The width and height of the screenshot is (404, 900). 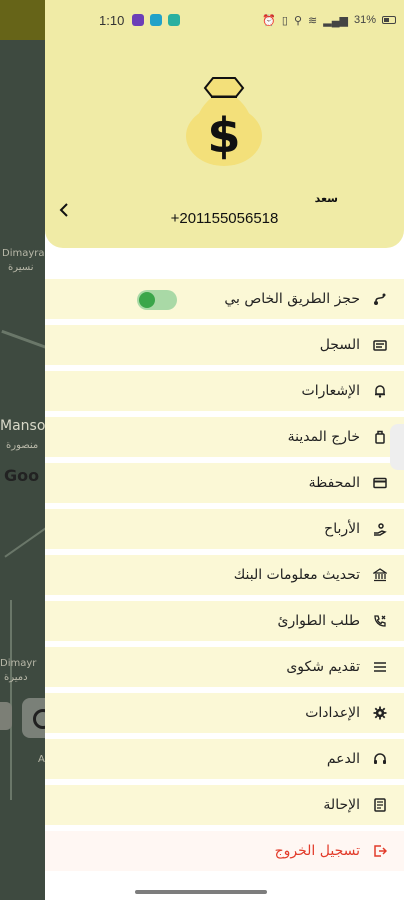 I want to click on menu-item-label: طلب الطوارئ, so click(x=318, y=621).